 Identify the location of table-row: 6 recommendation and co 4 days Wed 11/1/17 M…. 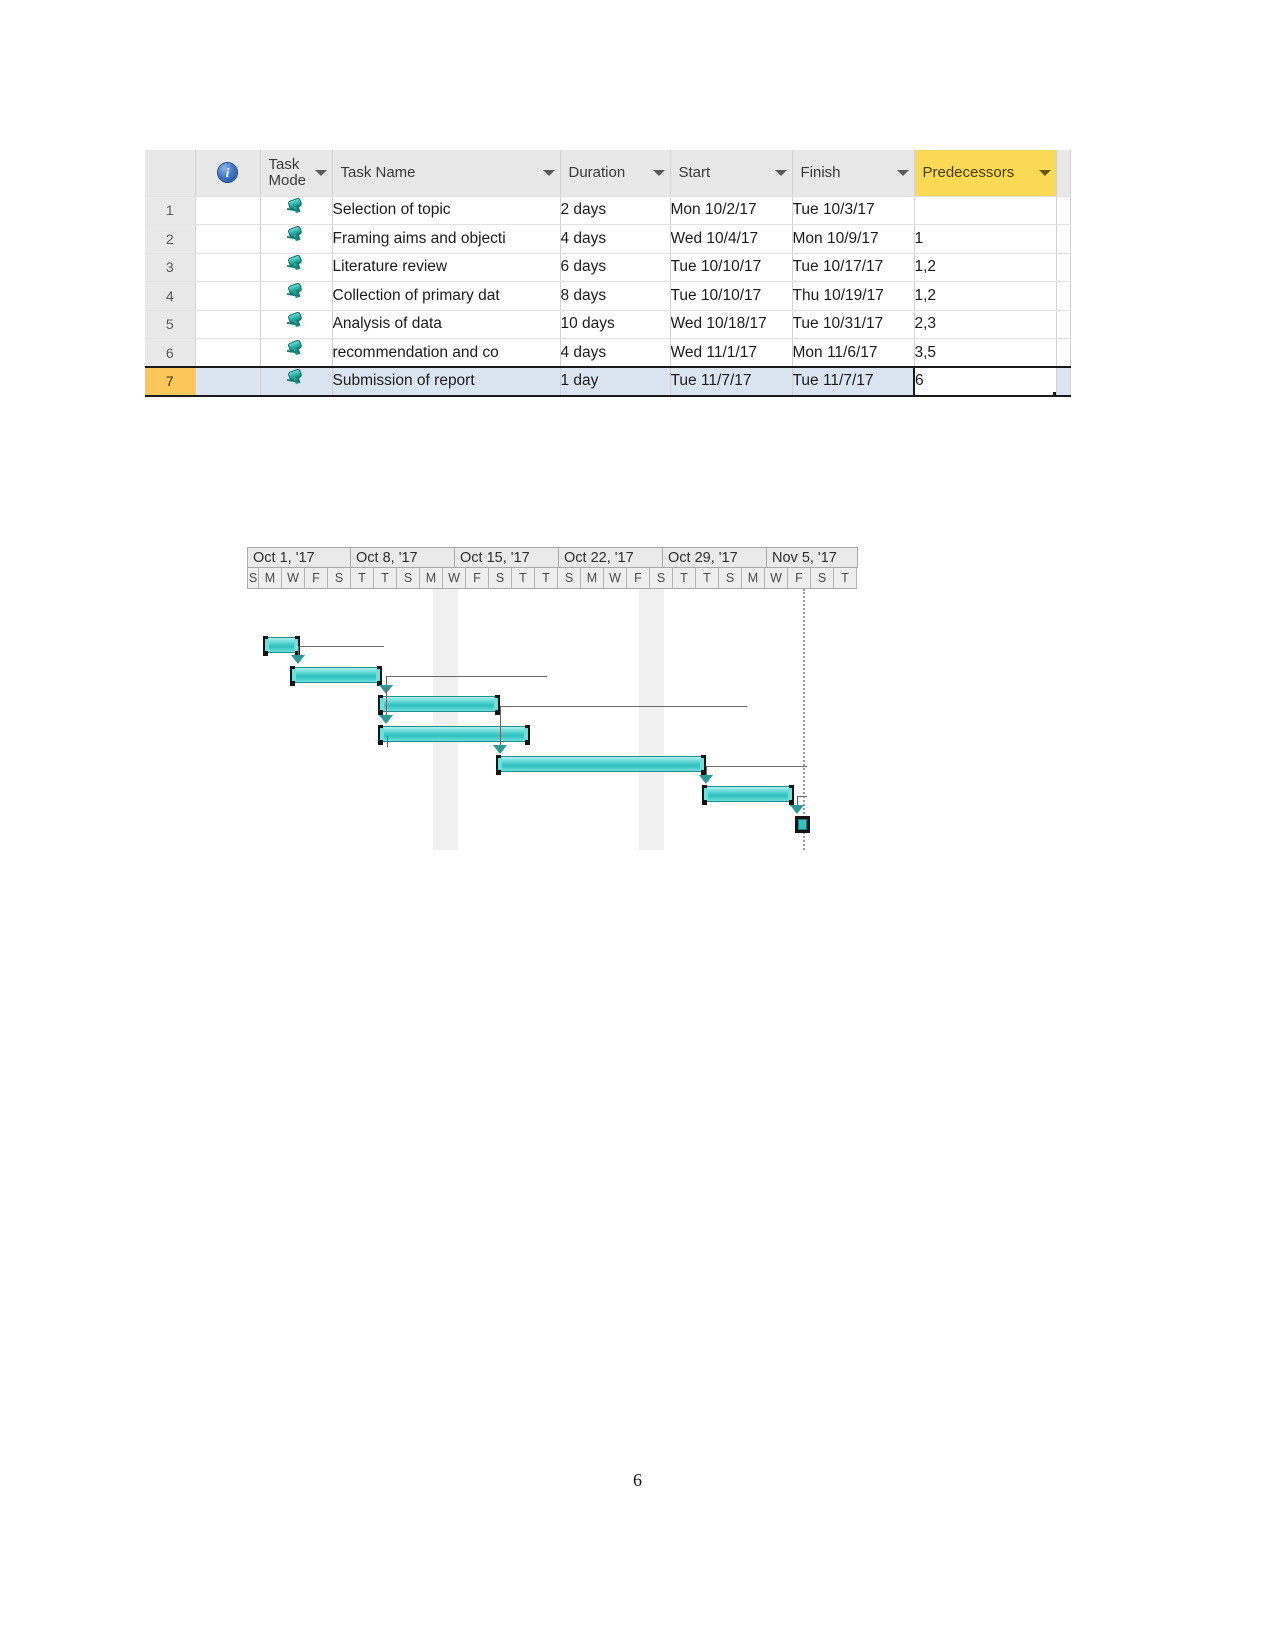
(608, 353).